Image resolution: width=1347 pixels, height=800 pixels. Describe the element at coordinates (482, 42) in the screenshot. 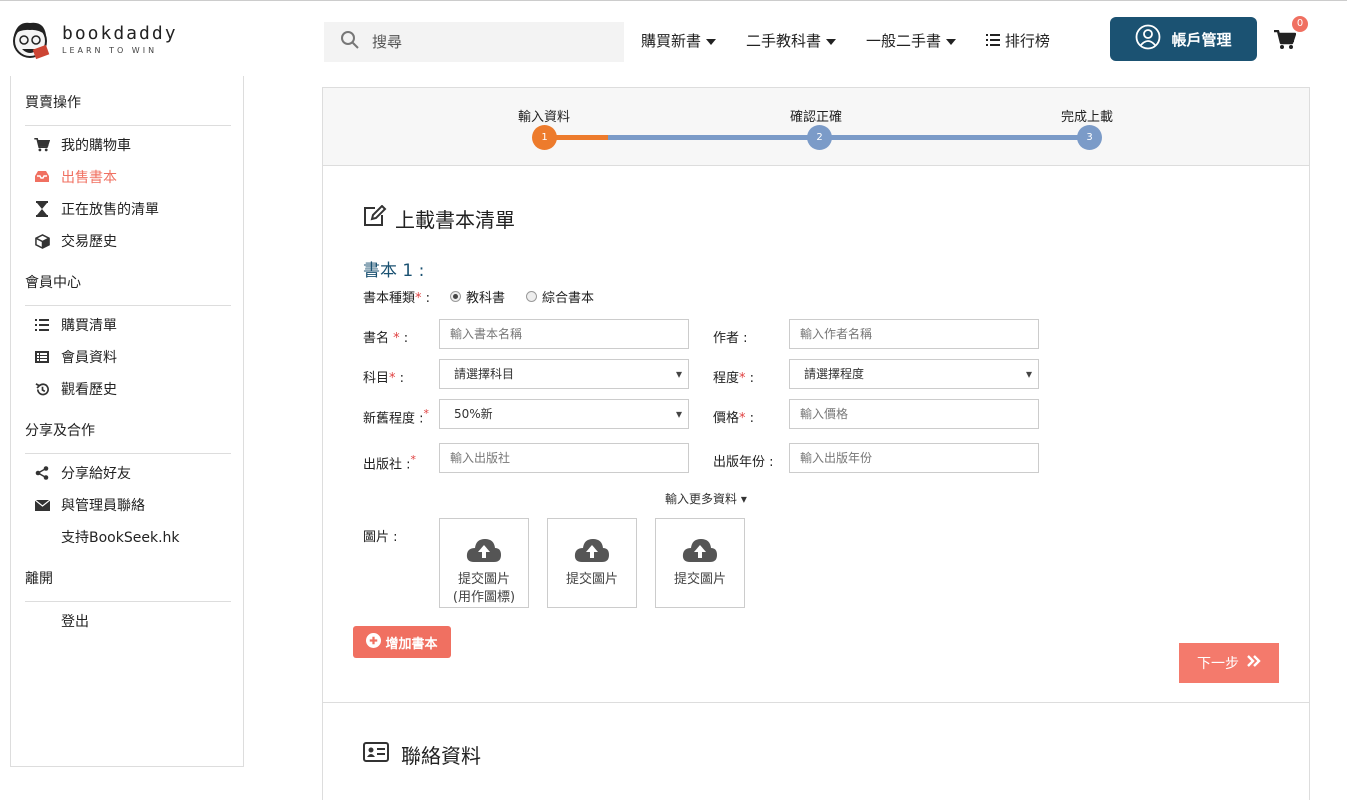

I see `search-input` at that location.